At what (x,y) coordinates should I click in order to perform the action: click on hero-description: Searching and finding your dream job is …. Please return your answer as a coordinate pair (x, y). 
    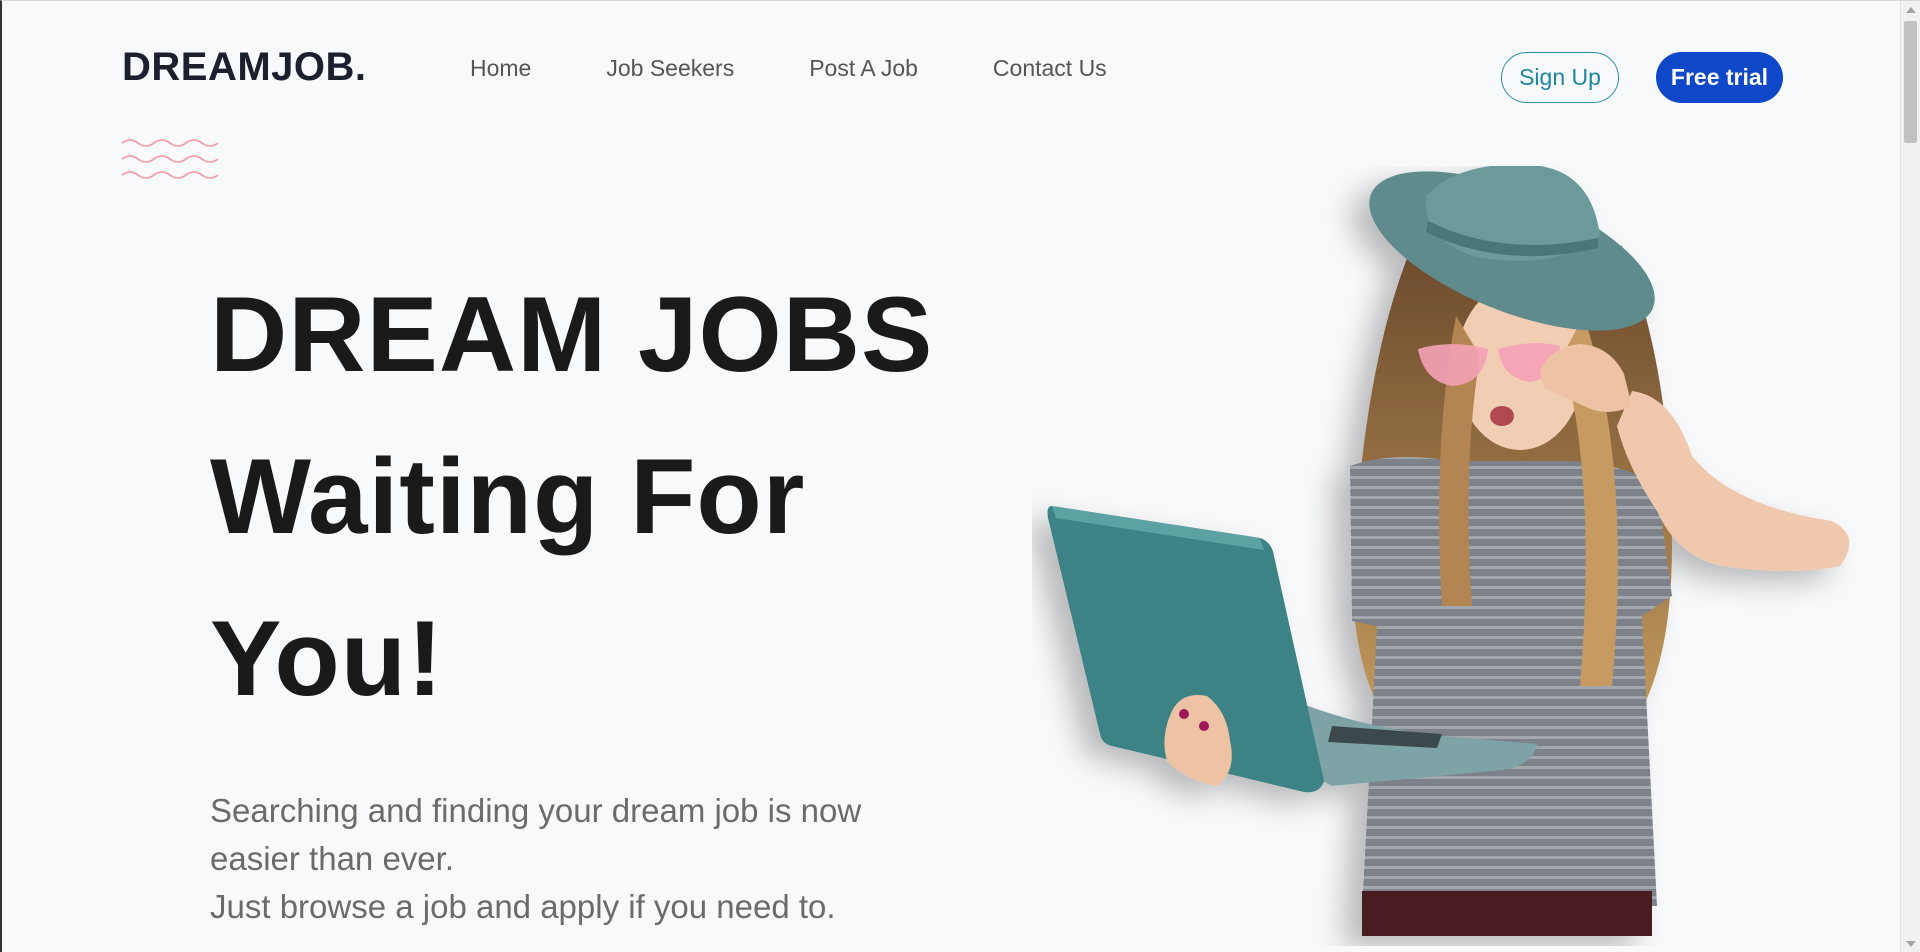
    Looking at the image, I should click on (570, 859).